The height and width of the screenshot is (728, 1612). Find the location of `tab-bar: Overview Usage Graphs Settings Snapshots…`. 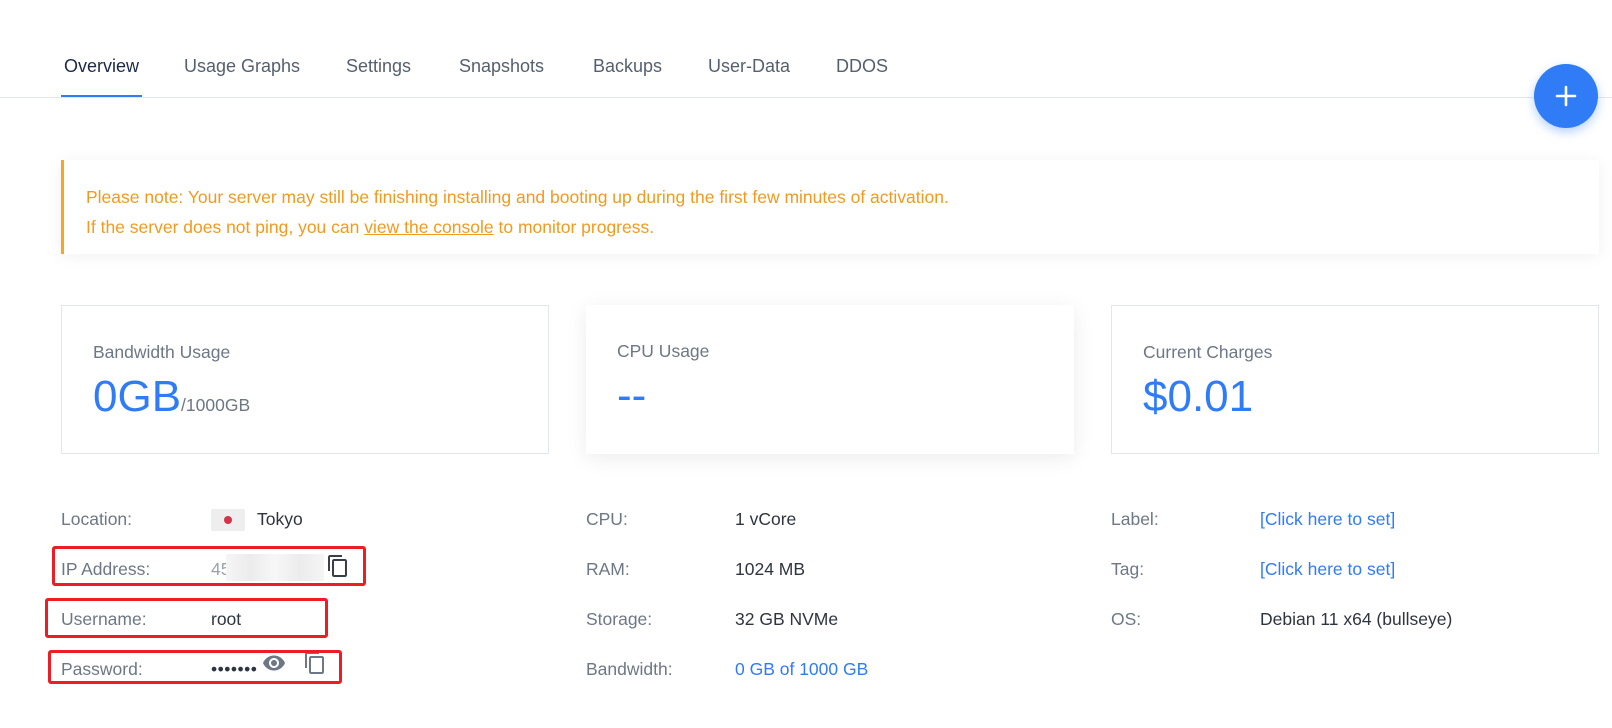

tab-bar: Overview Usage Graphs Settings Snapshots… is located at coordinates (806, 49).